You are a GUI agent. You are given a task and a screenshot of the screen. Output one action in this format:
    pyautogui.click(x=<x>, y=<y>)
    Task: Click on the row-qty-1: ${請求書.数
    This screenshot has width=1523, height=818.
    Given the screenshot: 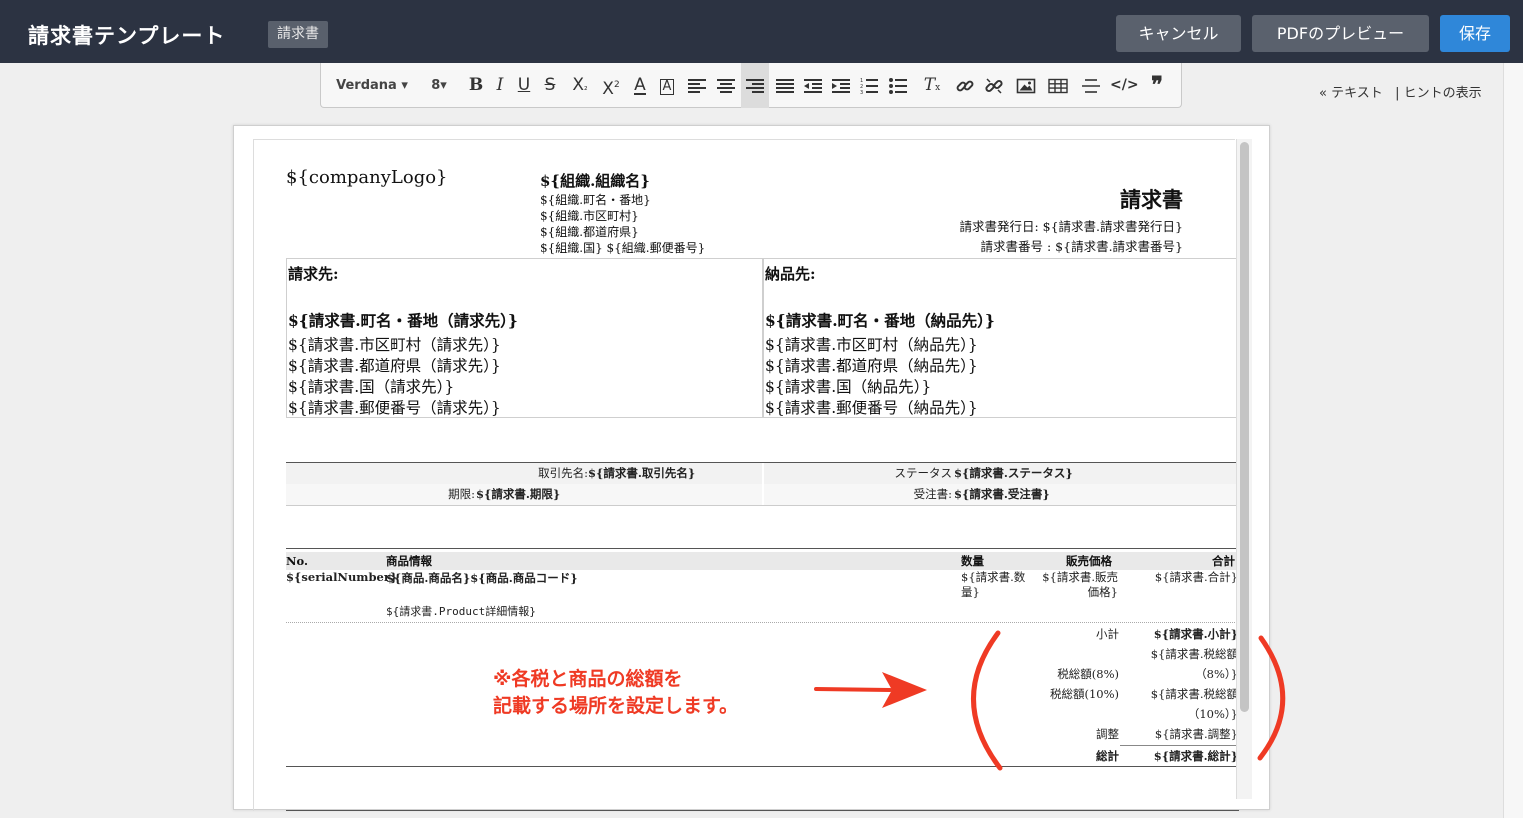 What is the action you would take?
    pyautogui.click(x=993, y=577)
    